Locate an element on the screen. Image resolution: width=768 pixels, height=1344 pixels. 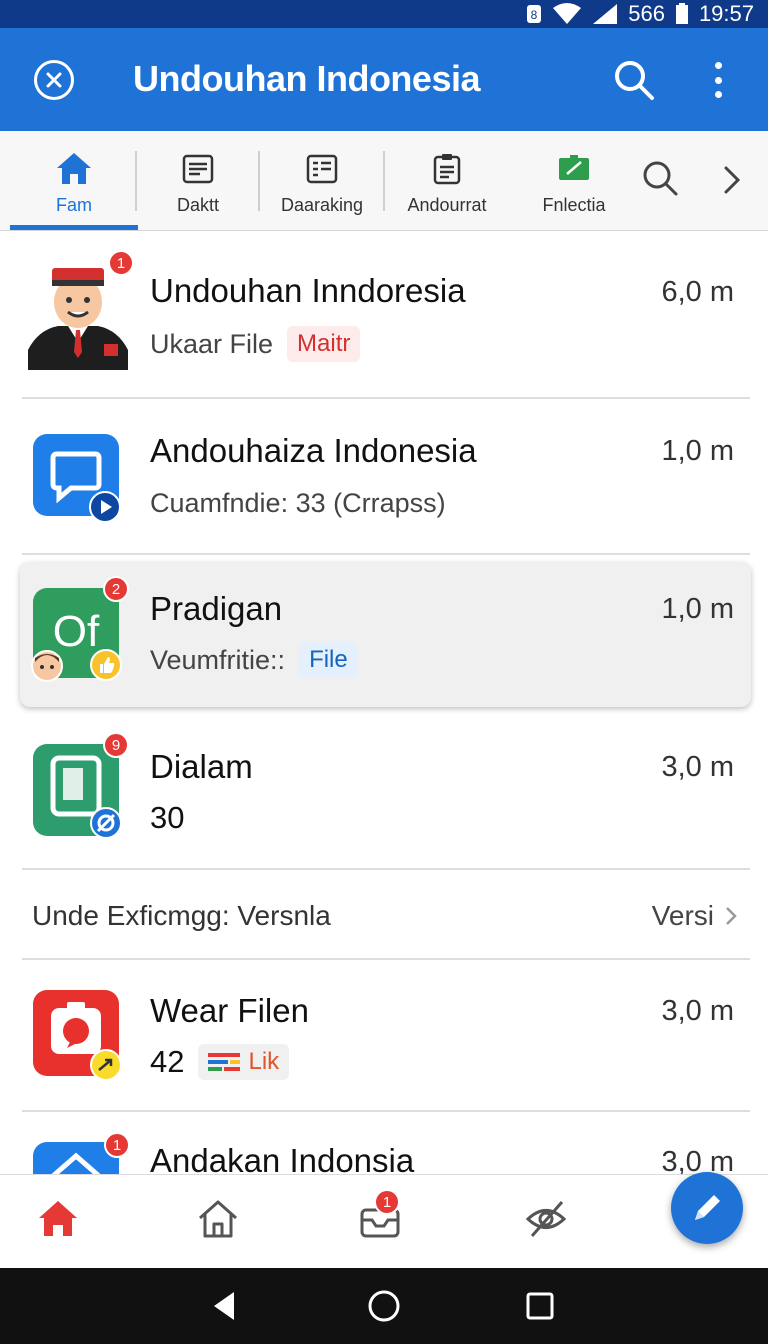
notification-icon: 8 is located at coordinates (534, 14).